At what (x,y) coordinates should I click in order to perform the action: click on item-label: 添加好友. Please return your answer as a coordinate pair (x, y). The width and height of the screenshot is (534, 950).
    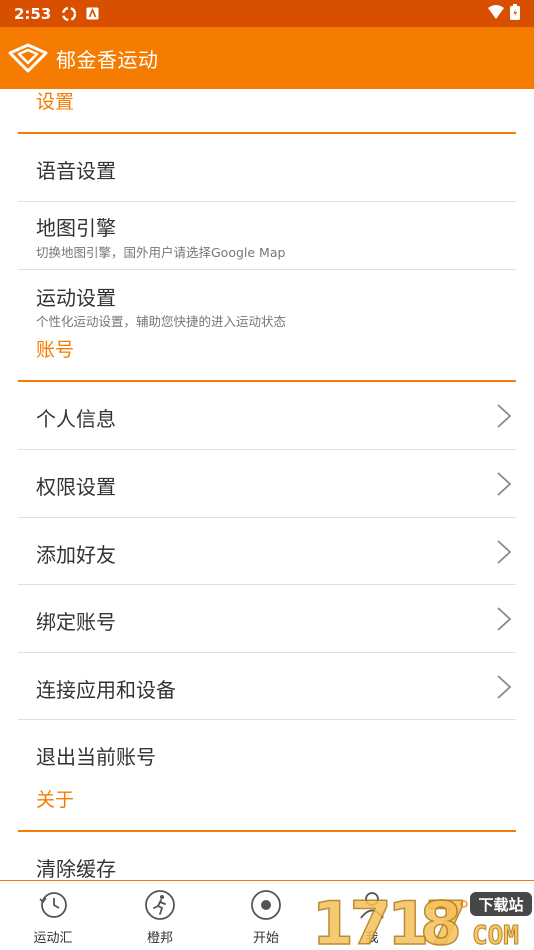
    Looking at the image, I should click on (76, 555).